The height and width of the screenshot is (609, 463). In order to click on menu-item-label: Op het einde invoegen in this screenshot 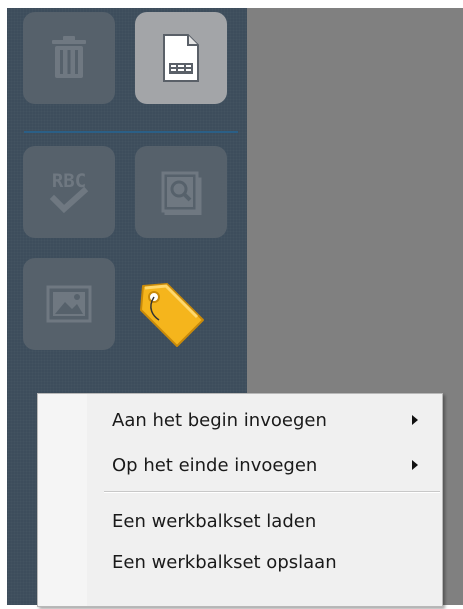, I will do `click(215, 465)`.